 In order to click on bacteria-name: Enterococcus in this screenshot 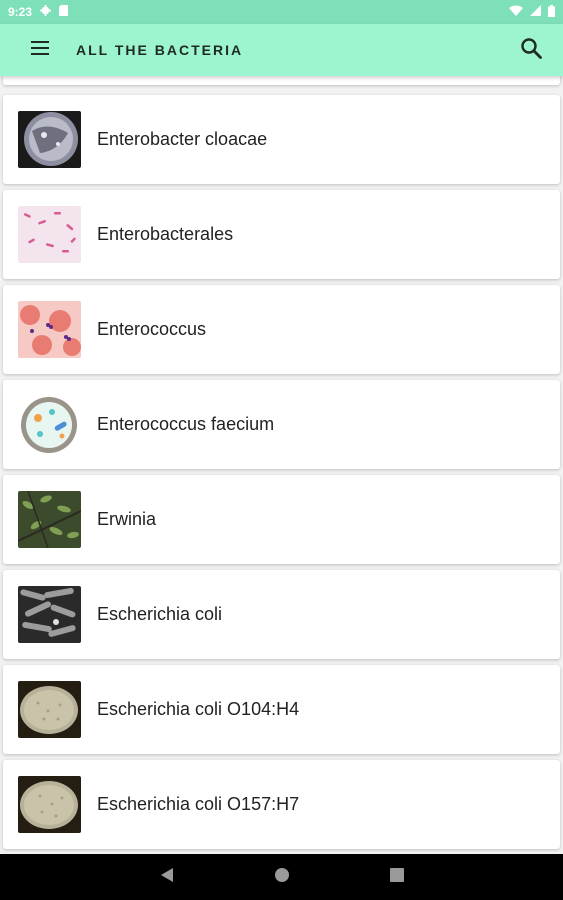, I will do `click(152, 329)`.